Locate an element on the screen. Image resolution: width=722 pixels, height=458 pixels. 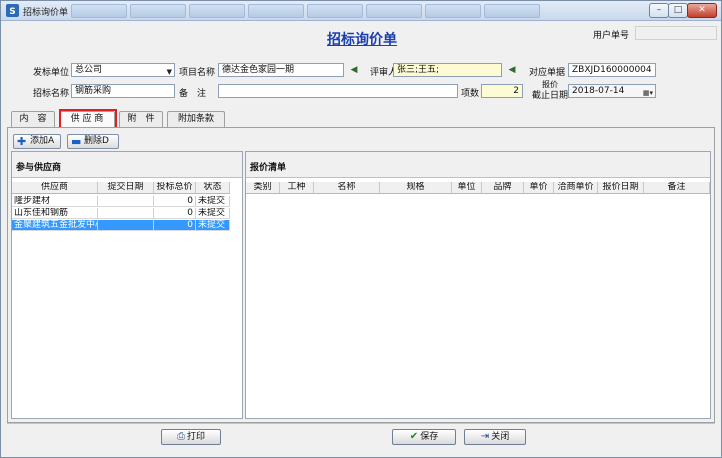
table-row: 隆步建材 0 未提交 is located at coordinates (121, 201).